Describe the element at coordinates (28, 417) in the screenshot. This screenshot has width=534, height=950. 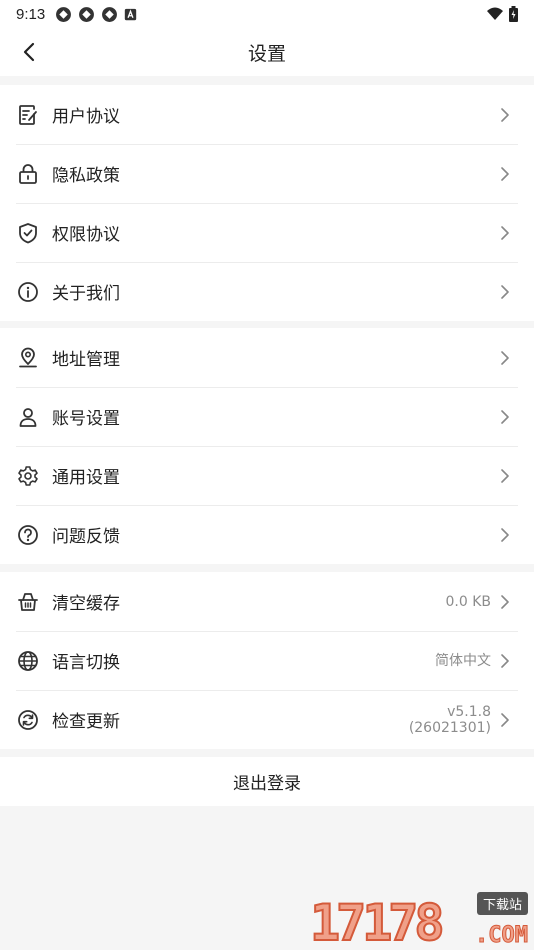
I see `user-icon` at that location.